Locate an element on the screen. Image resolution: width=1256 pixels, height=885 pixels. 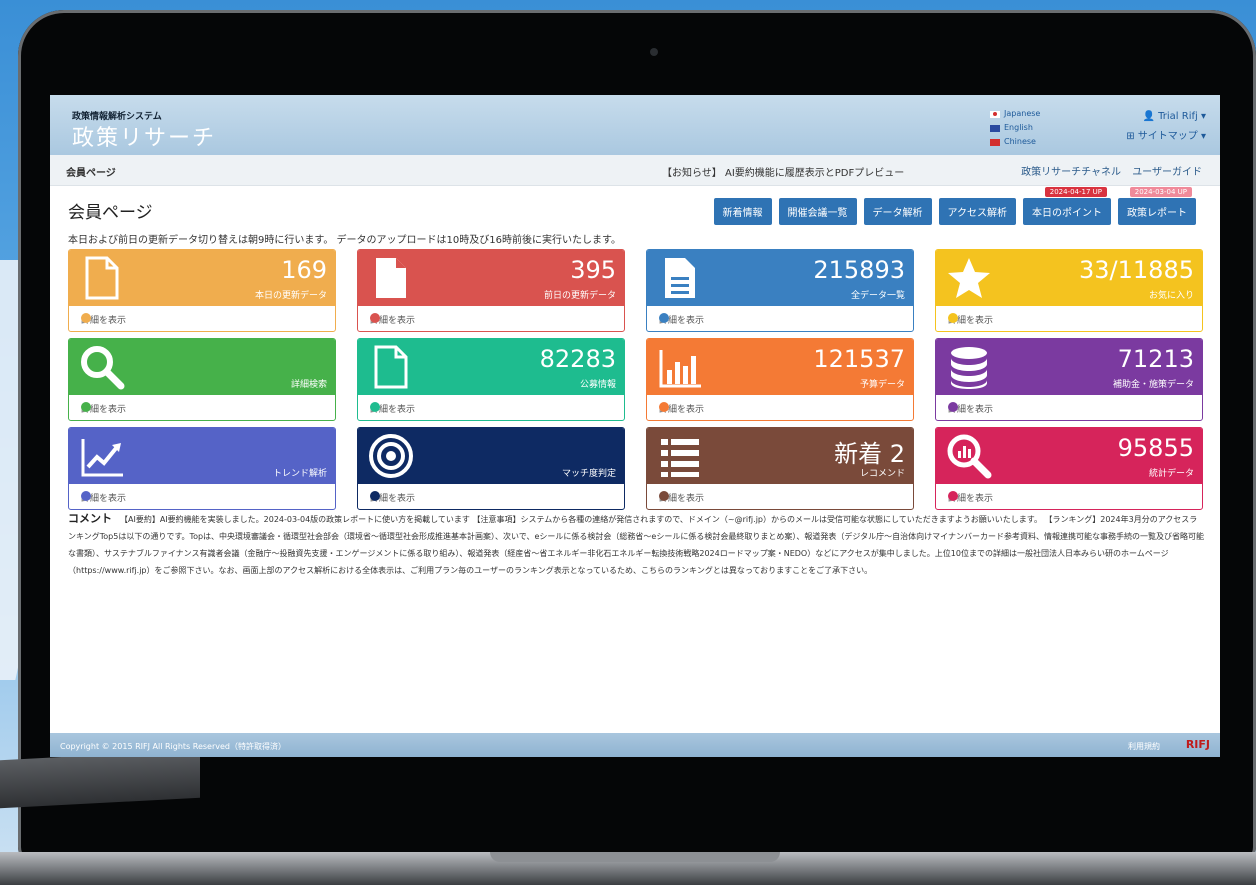
language-japanese: Japanese is located at coordinates (1015, 114).